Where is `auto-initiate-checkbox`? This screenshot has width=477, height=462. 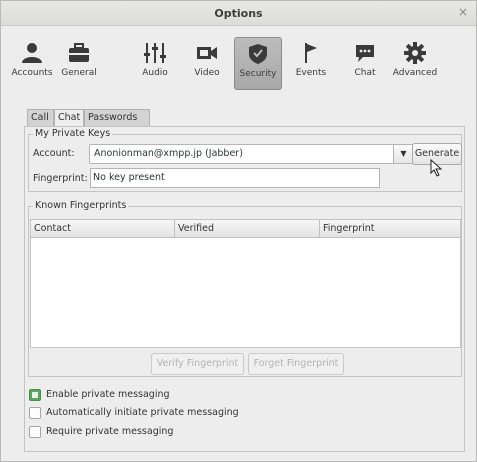
auto-initiate-checkbox is located at coordinates (35, 413).